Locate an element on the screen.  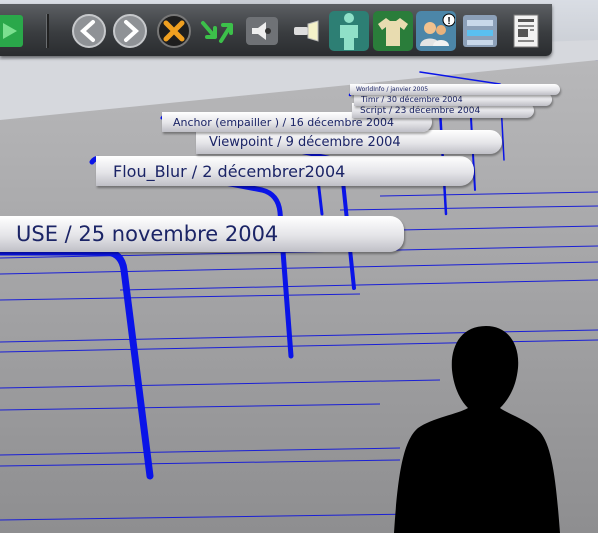
close-icon is located at coordinates (174, 31).